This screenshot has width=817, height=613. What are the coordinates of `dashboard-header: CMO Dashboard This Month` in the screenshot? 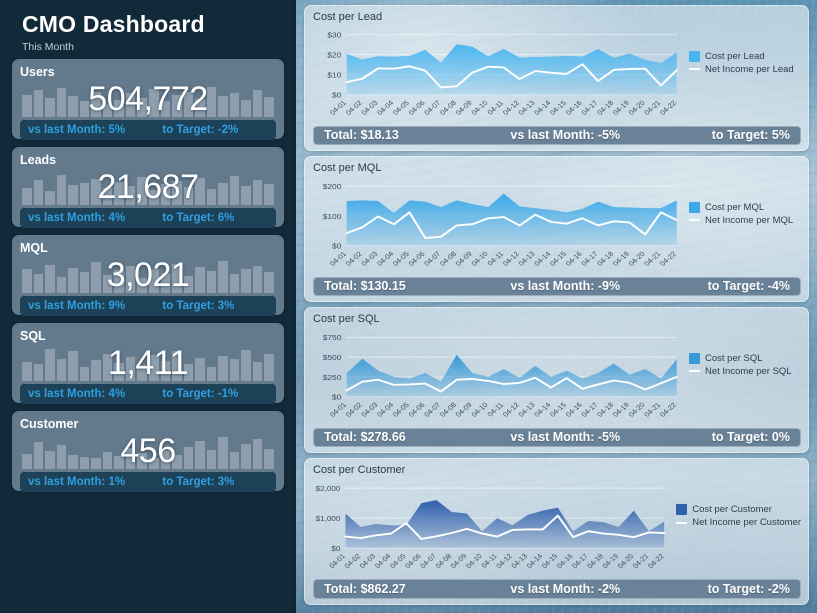 It's located at (148, 29).